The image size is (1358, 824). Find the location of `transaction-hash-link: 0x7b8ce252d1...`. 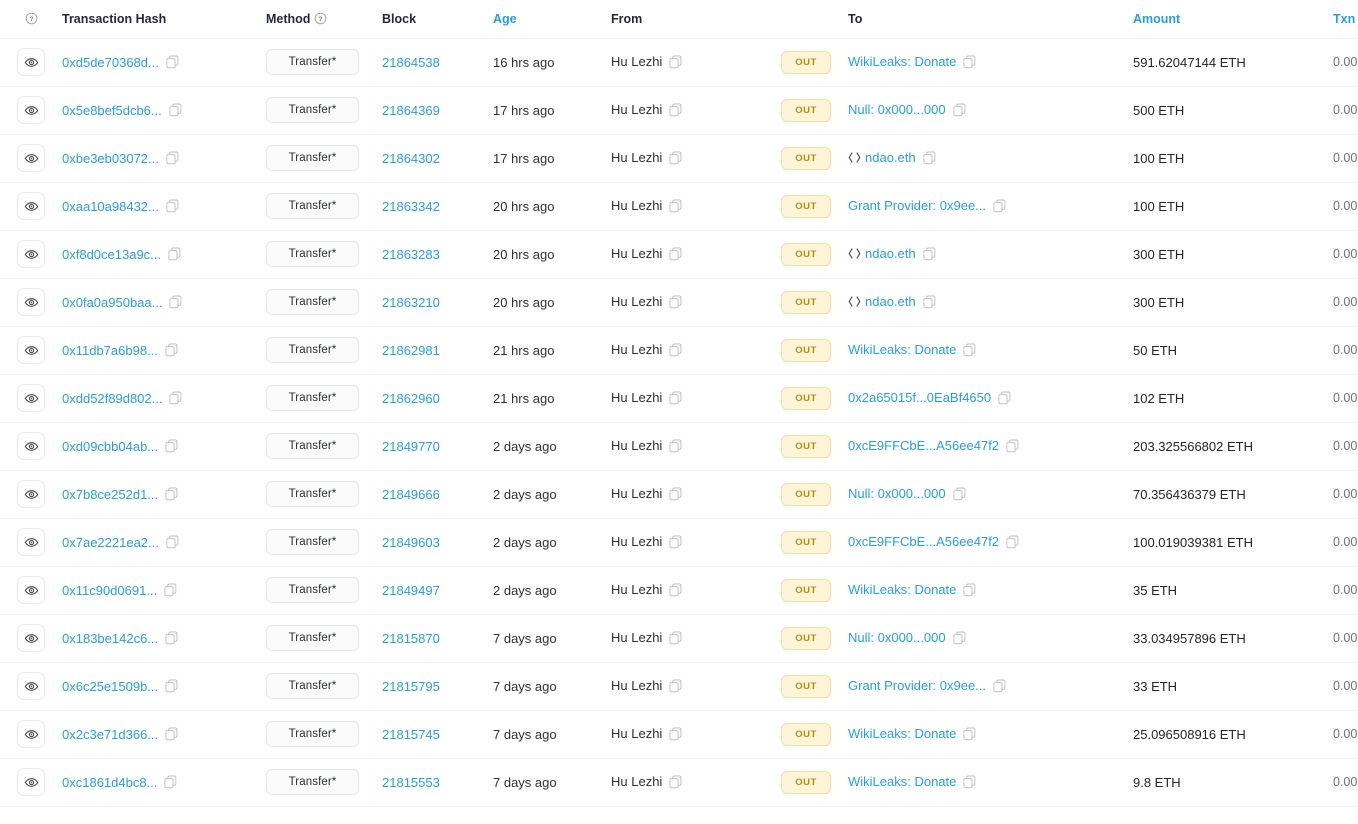

transaction-hash-link: 0x7b8ce252d1... is located at coordinates (110, 494).